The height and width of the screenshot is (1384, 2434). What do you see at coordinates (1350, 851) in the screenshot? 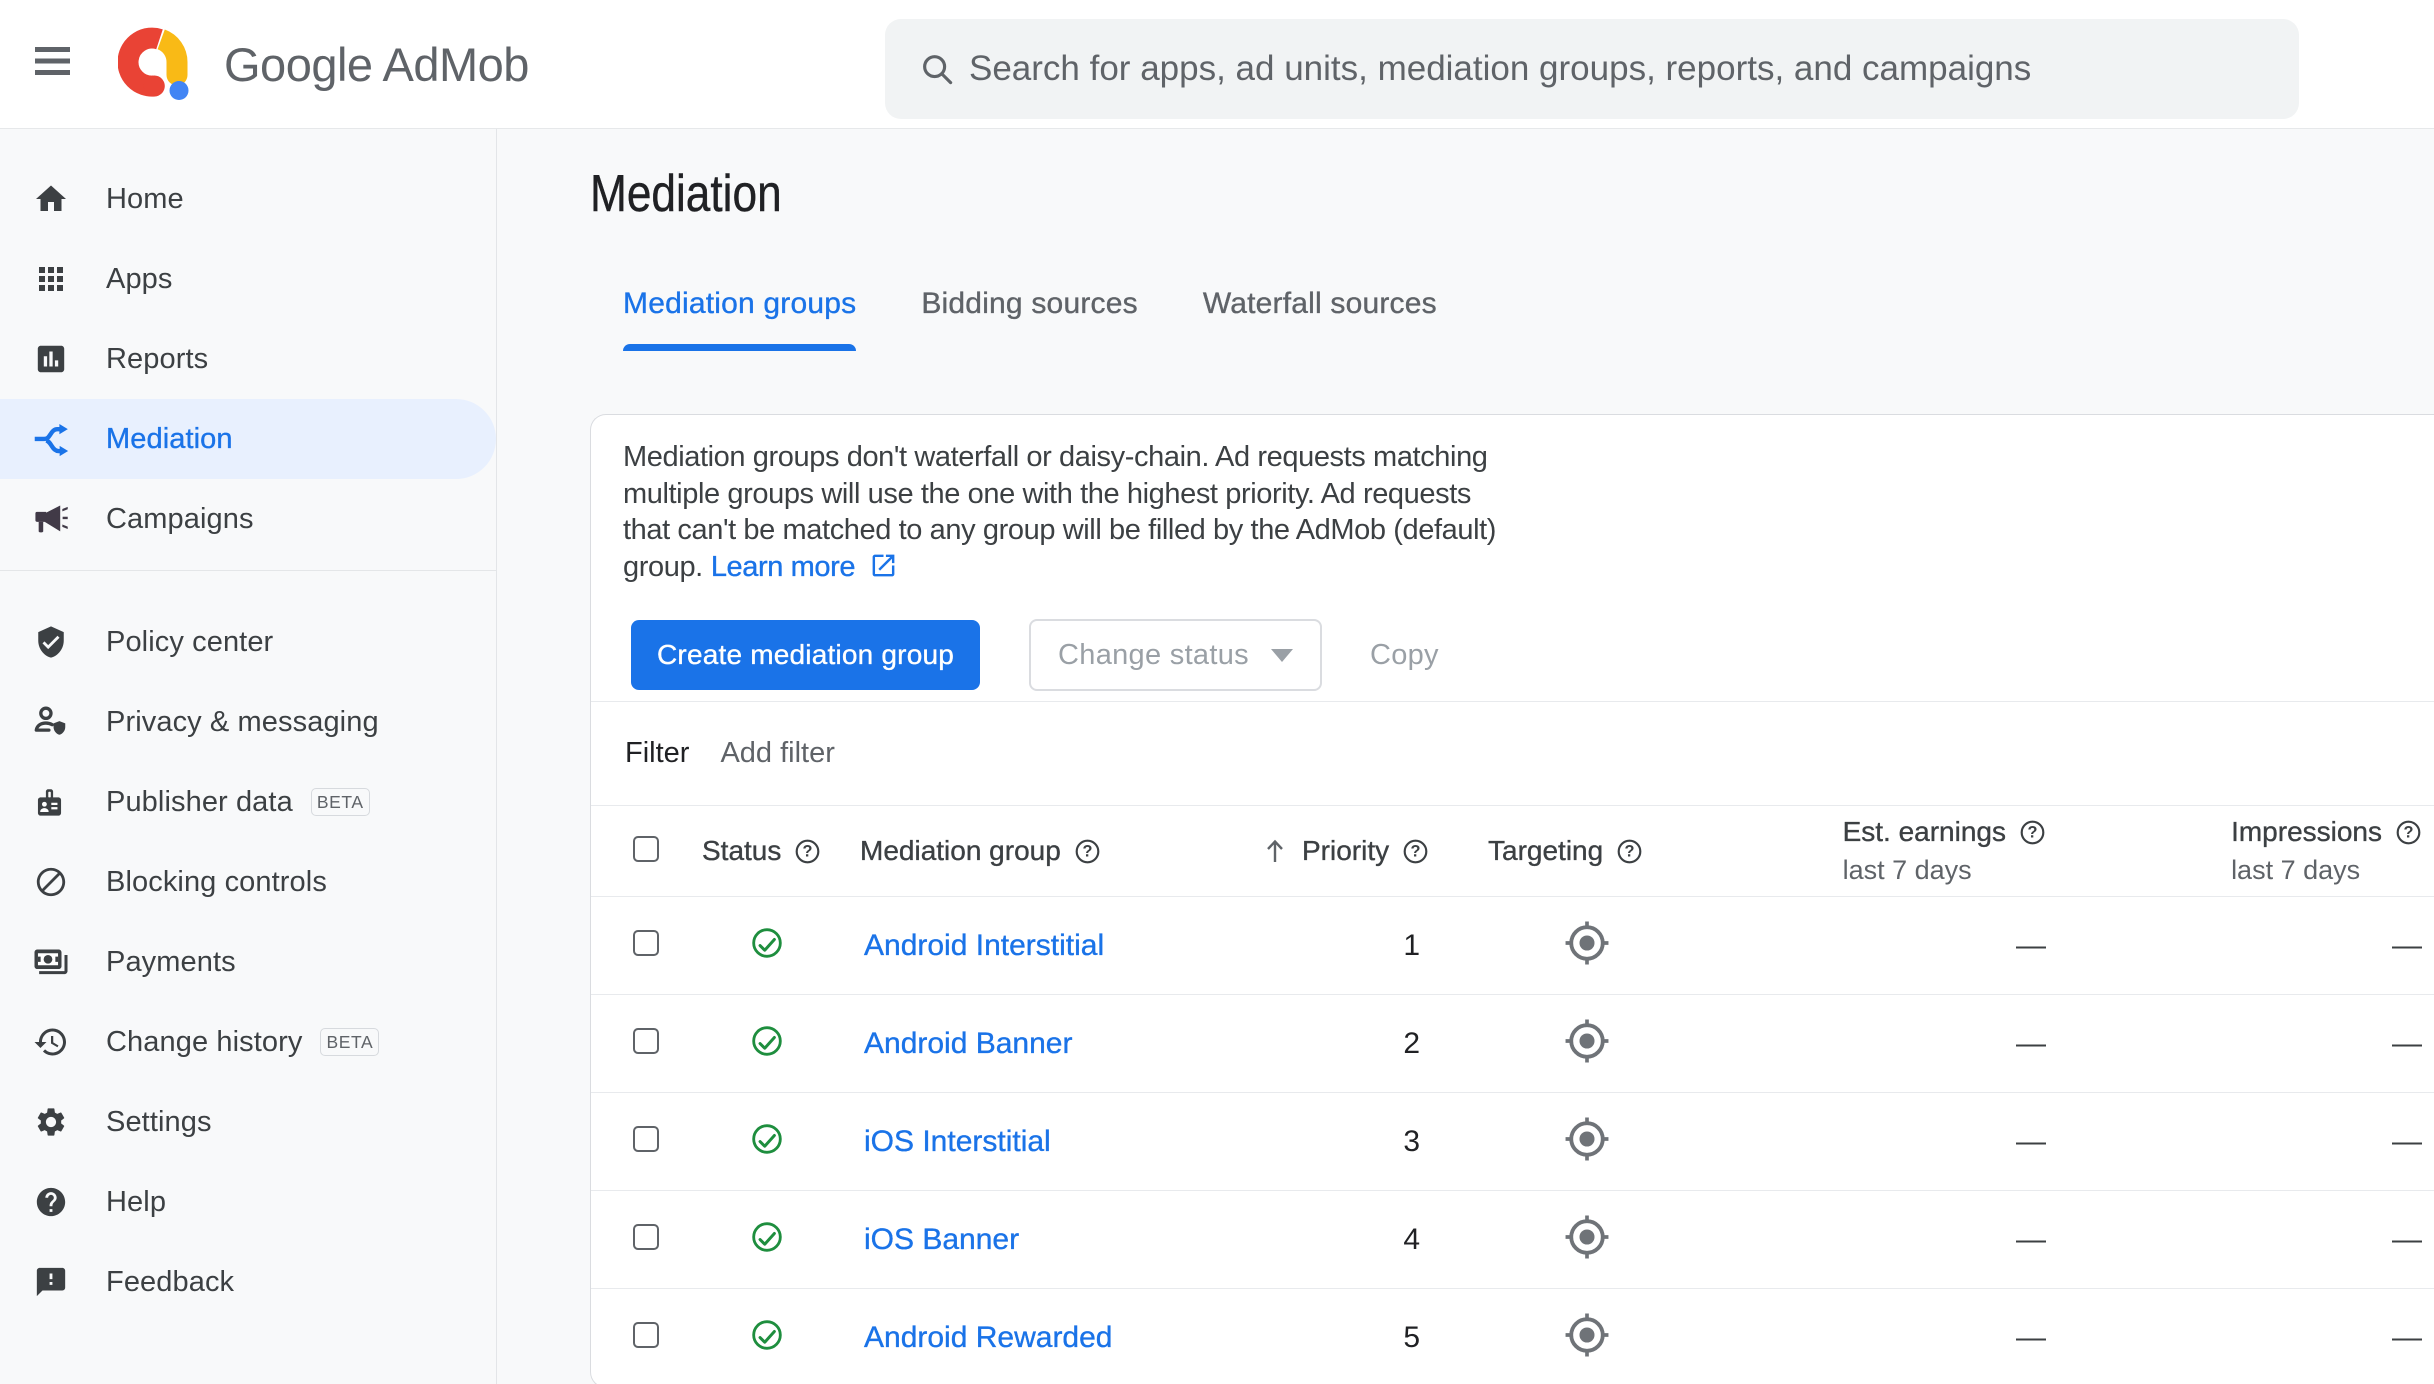
I see `column-header-priority: Priority ?` at bounding box center [1350, 851].